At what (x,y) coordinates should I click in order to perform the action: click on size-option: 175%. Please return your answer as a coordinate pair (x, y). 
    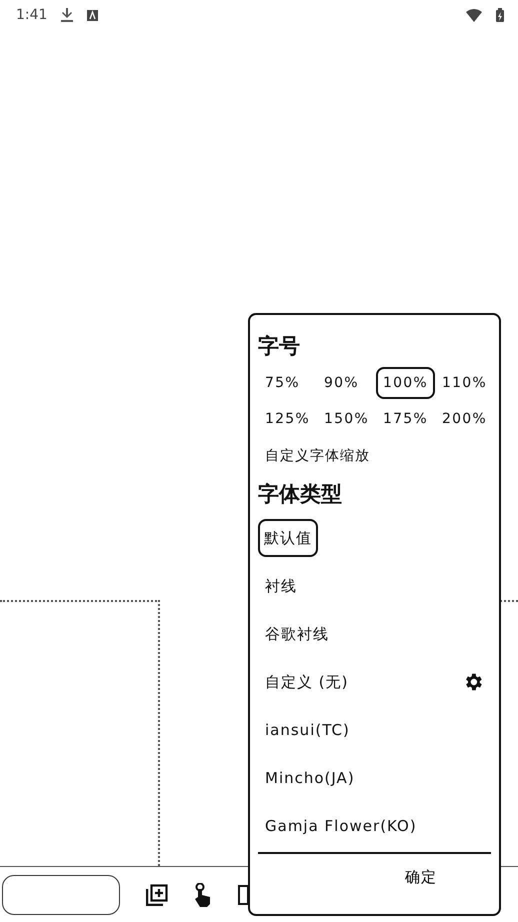
    Looking at the image, I should click on (405, 419).